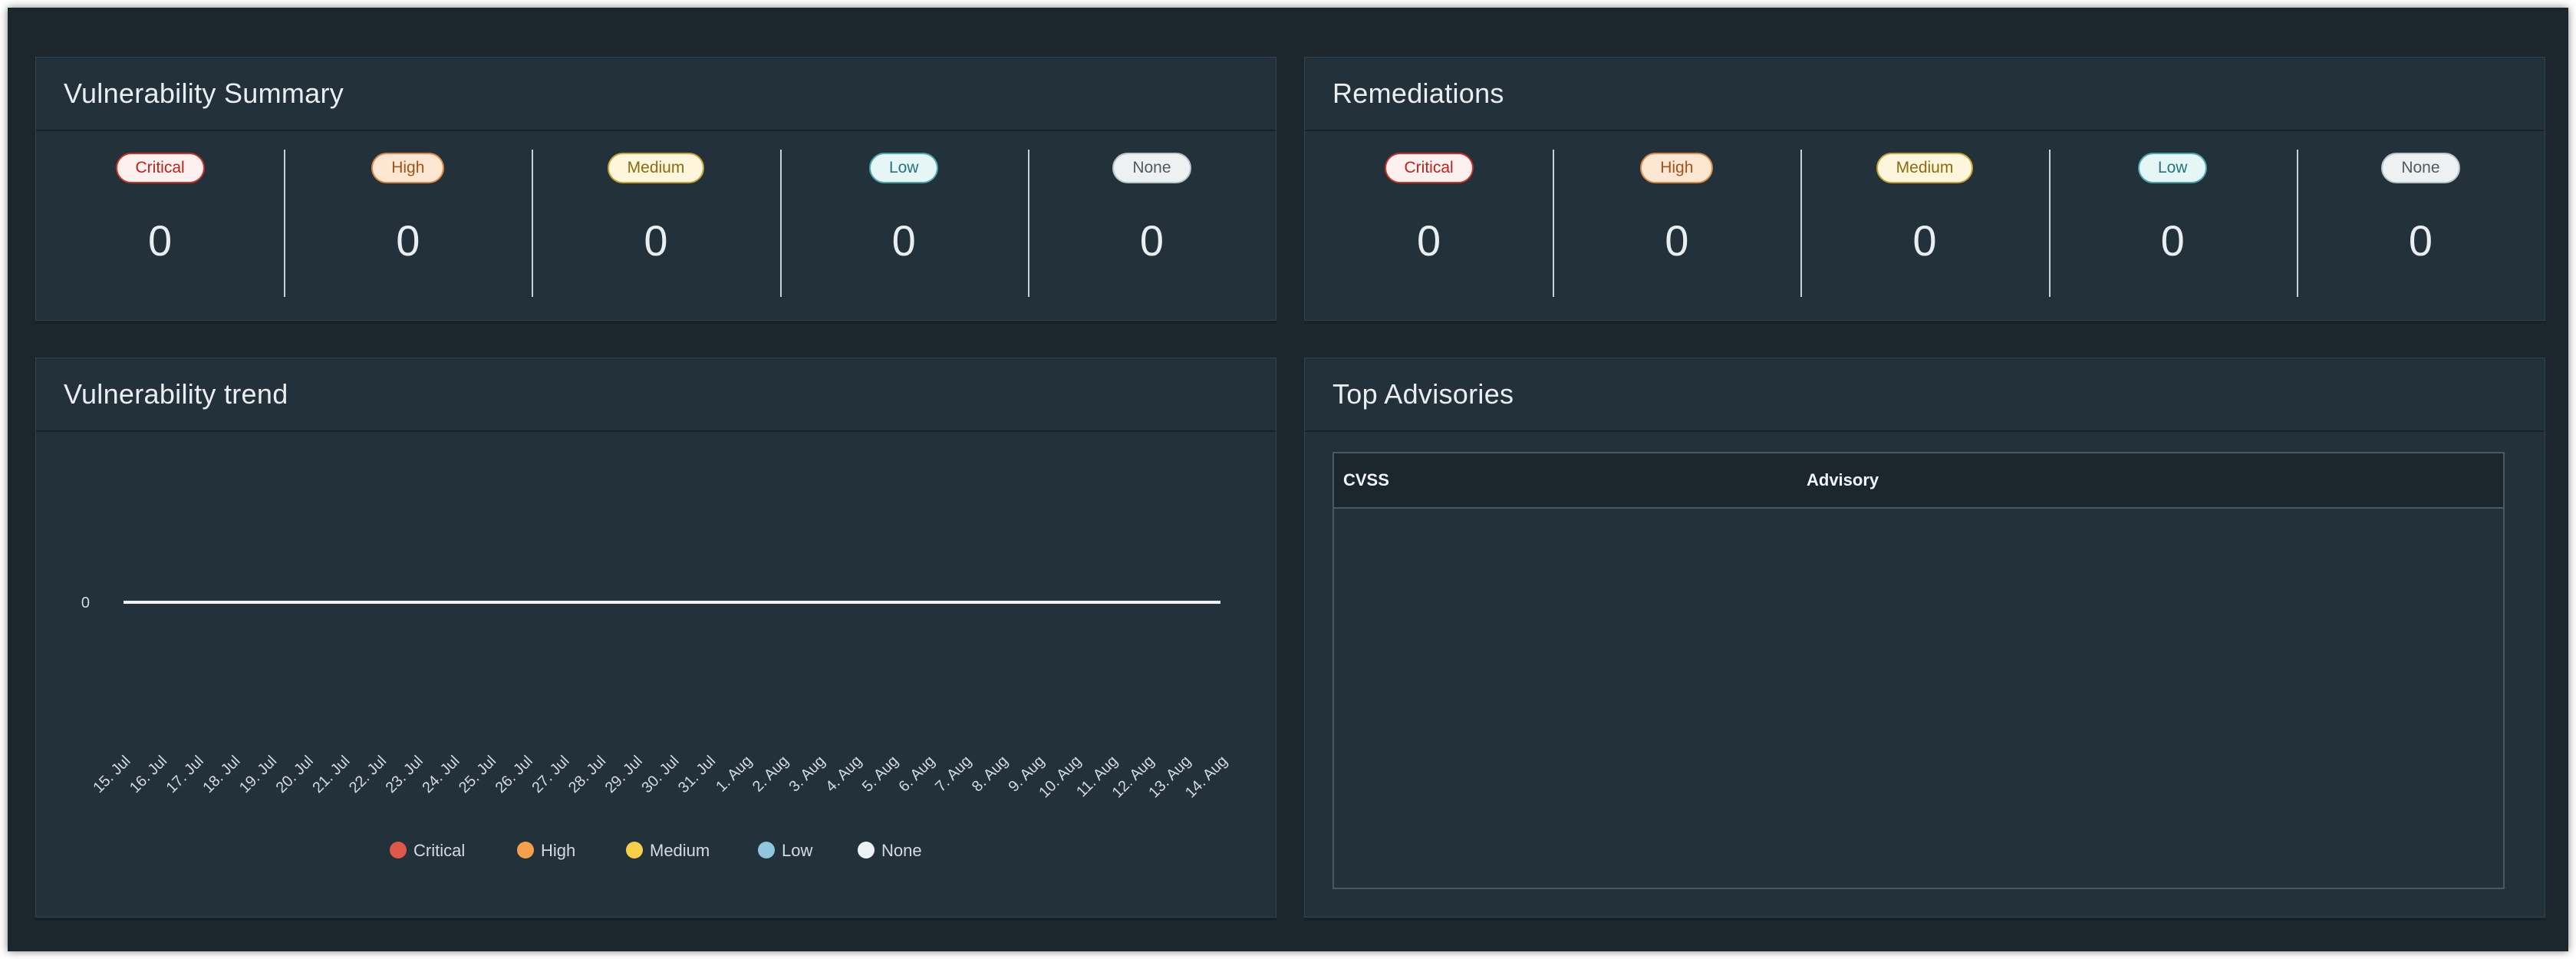 Image resolution: width=2576 pixels, height=959 pixels. I want to click on x-tick-label: 2. Aug, so click(770, 774).